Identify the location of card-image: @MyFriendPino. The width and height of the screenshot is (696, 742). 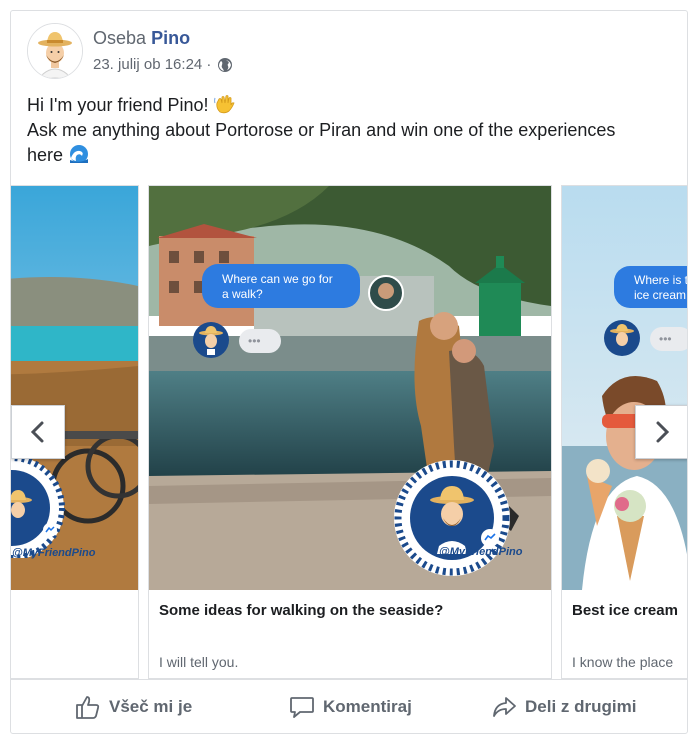
(74, 388).